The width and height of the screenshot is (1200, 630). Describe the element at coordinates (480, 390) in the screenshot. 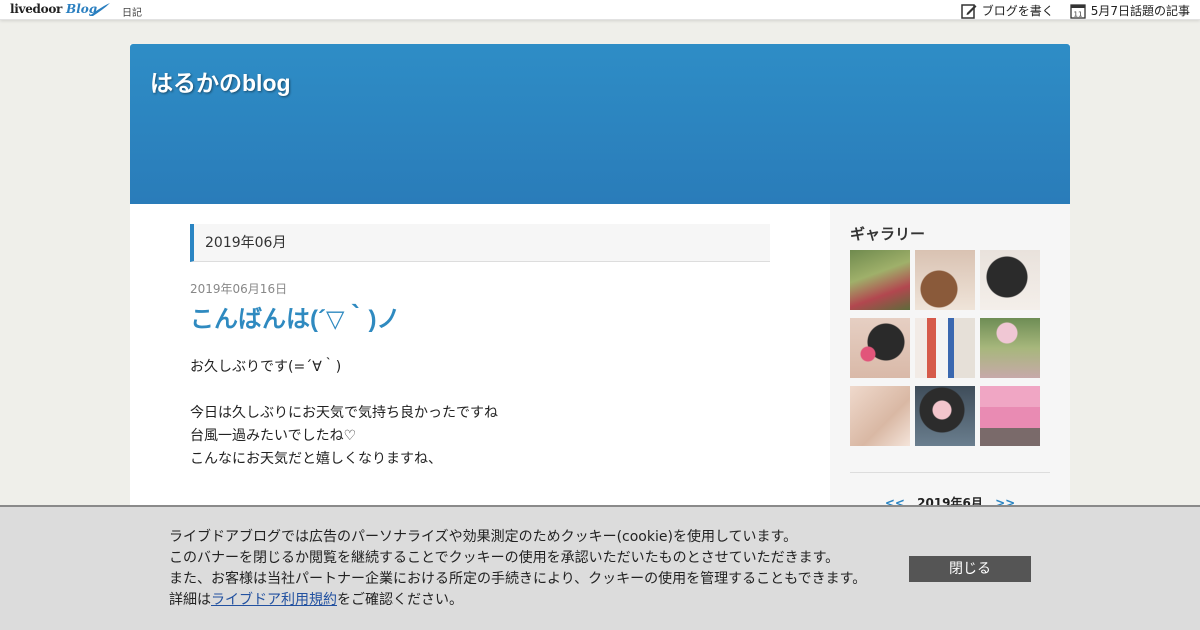

I see `post-line` at that location.